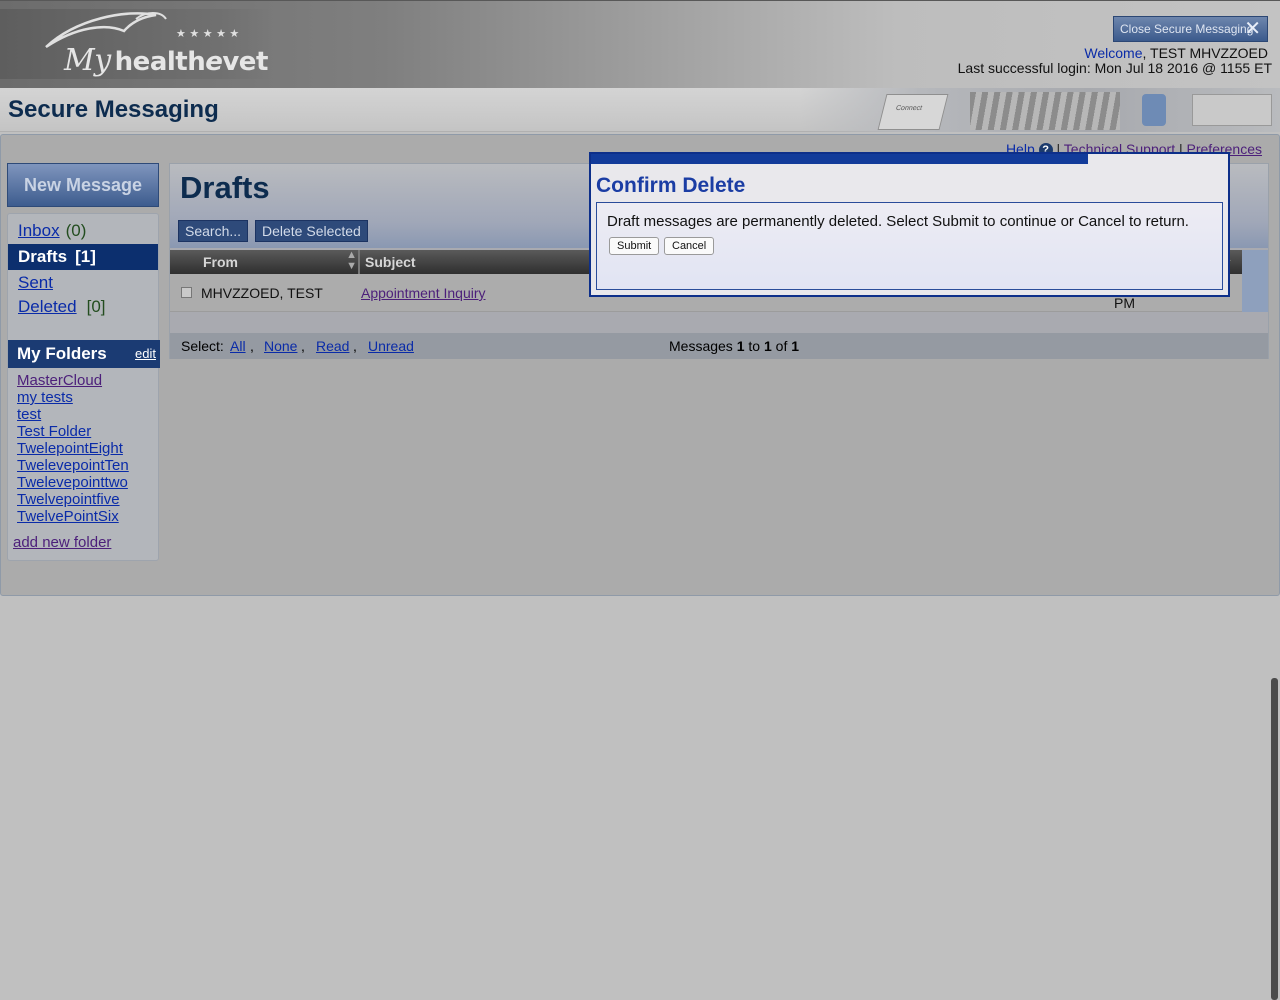 The width and height of the screenshot is (1280, 1000). What do you see at coordinates (202, 346) in the screenshot?
I see `select-label: Select:` at bounding box center [202, 346].